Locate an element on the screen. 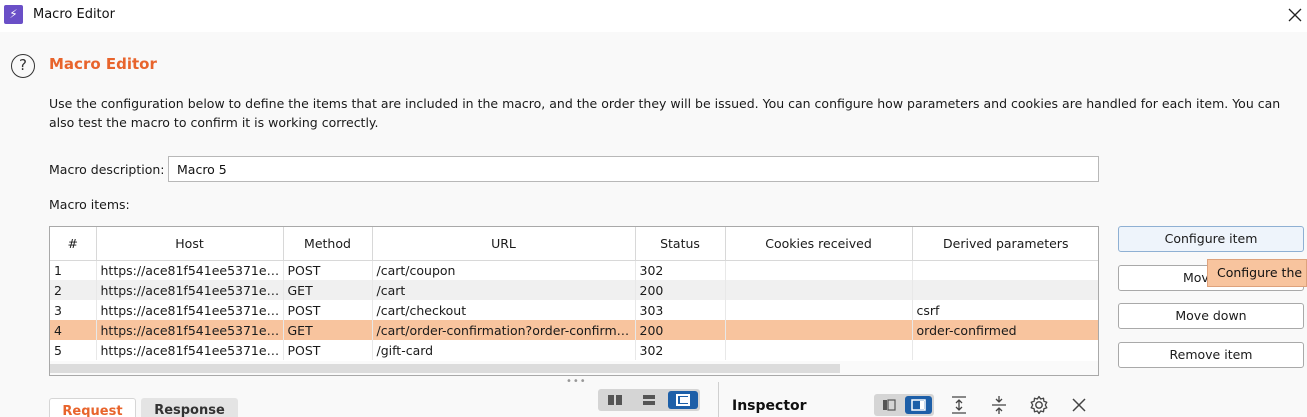 The height and width of the screenshot is (417, 1307). cell-url: /cart is located at coordinates (504, 290).